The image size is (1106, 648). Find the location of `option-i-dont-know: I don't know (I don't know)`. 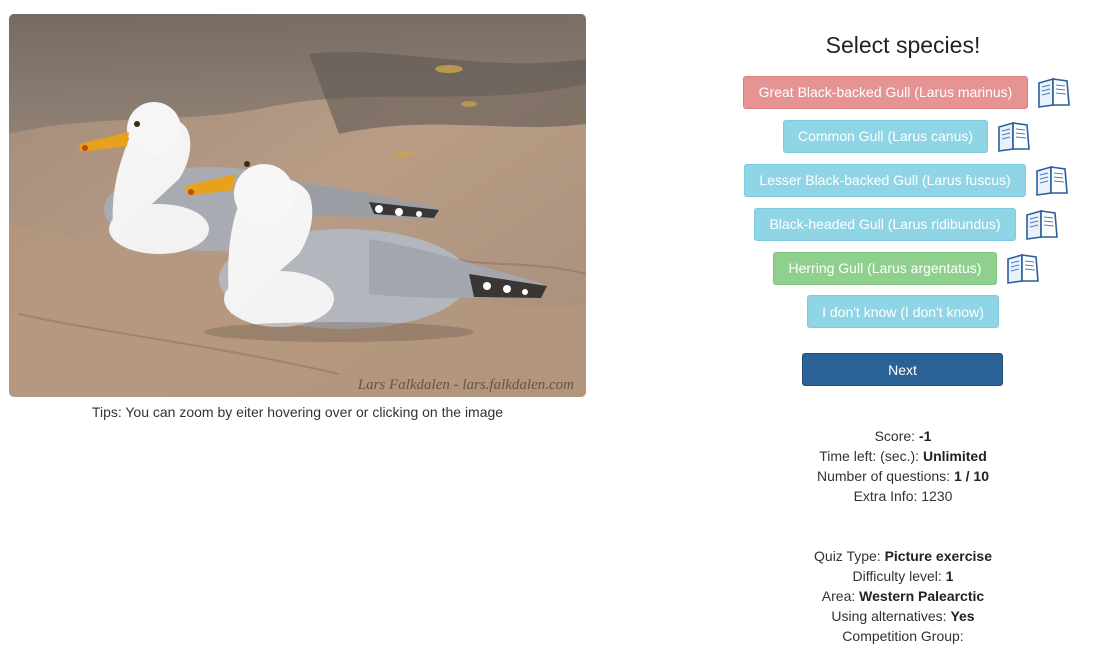

option-i-dont-know: I don't know (I don't know) is located at coordinates (903, 311).